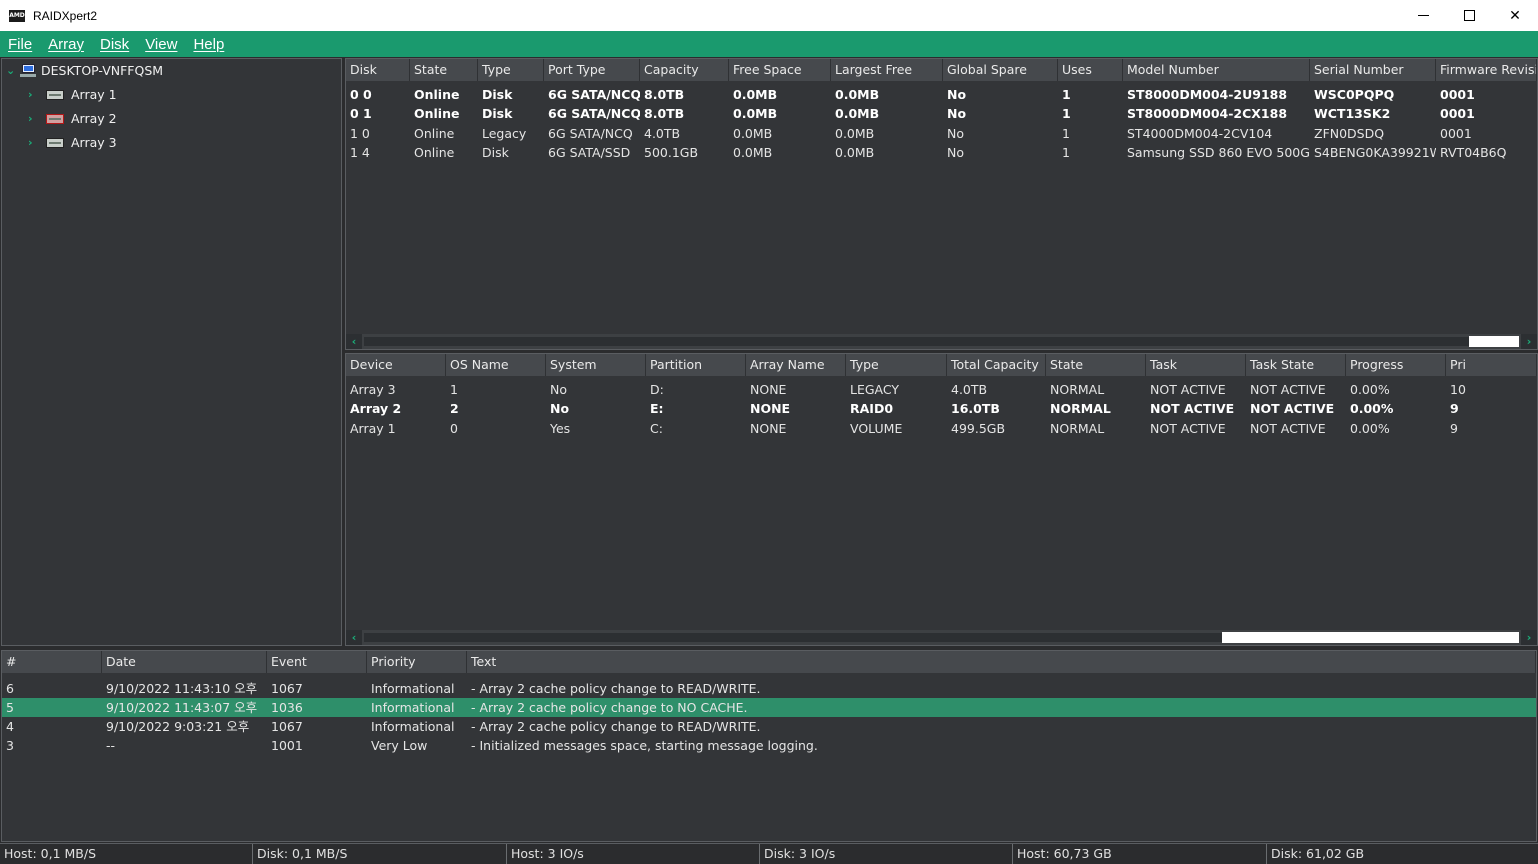 Image resolution: width=1538 pixels, height=864 pixels. Describe the element at coordinates (780, 70) in the screenshot. I see `column-header: Free Space` at that location.